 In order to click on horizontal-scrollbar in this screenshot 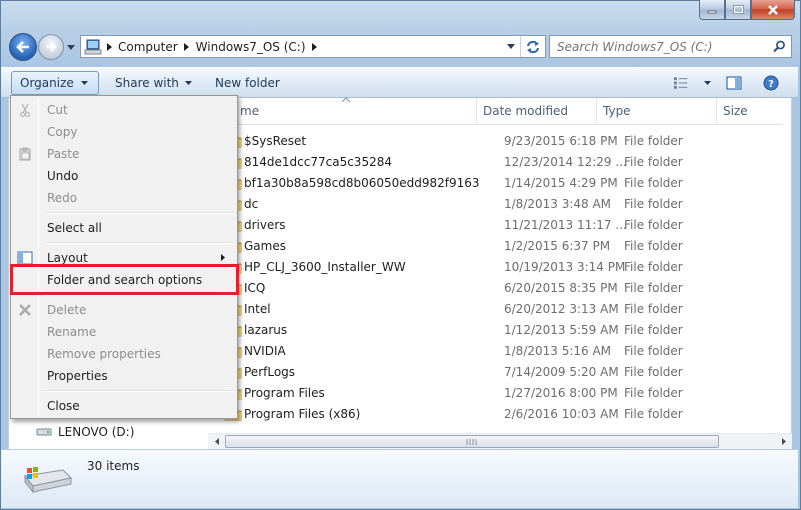, I will do `click(500, 441)`.